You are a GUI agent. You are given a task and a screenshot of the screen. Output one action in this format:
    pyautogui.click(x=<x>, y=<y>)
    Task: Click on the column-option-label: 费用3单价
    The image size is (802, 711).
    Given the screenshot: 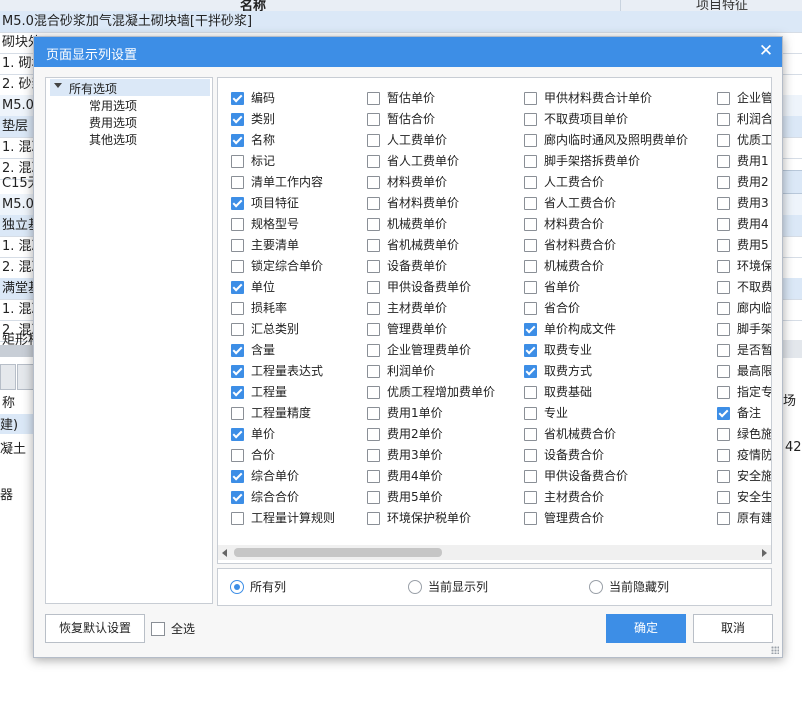 What is the action you would take?
    pyautogui.click(x=415, y=455)
    